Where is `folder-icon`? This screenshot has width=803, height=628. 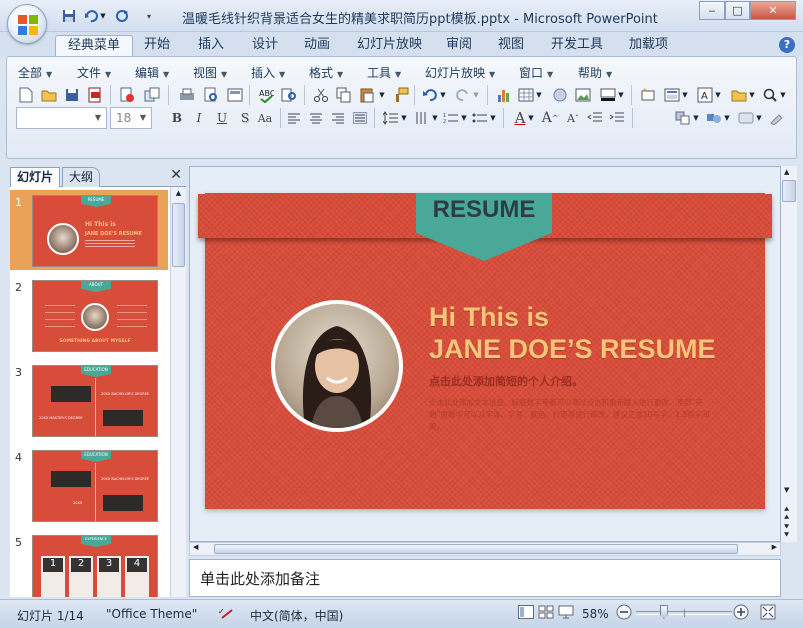
folder-icon is located at coordinates (739, 95).